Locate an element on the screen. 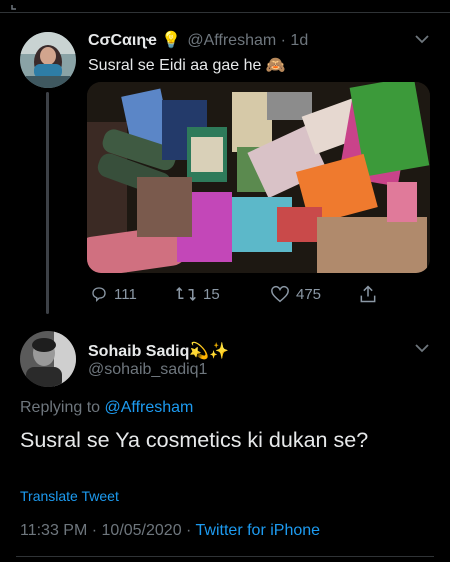 The height and width of the screenshot is (562, 450). reply-action: 111 is located at coordinates (113, 294).